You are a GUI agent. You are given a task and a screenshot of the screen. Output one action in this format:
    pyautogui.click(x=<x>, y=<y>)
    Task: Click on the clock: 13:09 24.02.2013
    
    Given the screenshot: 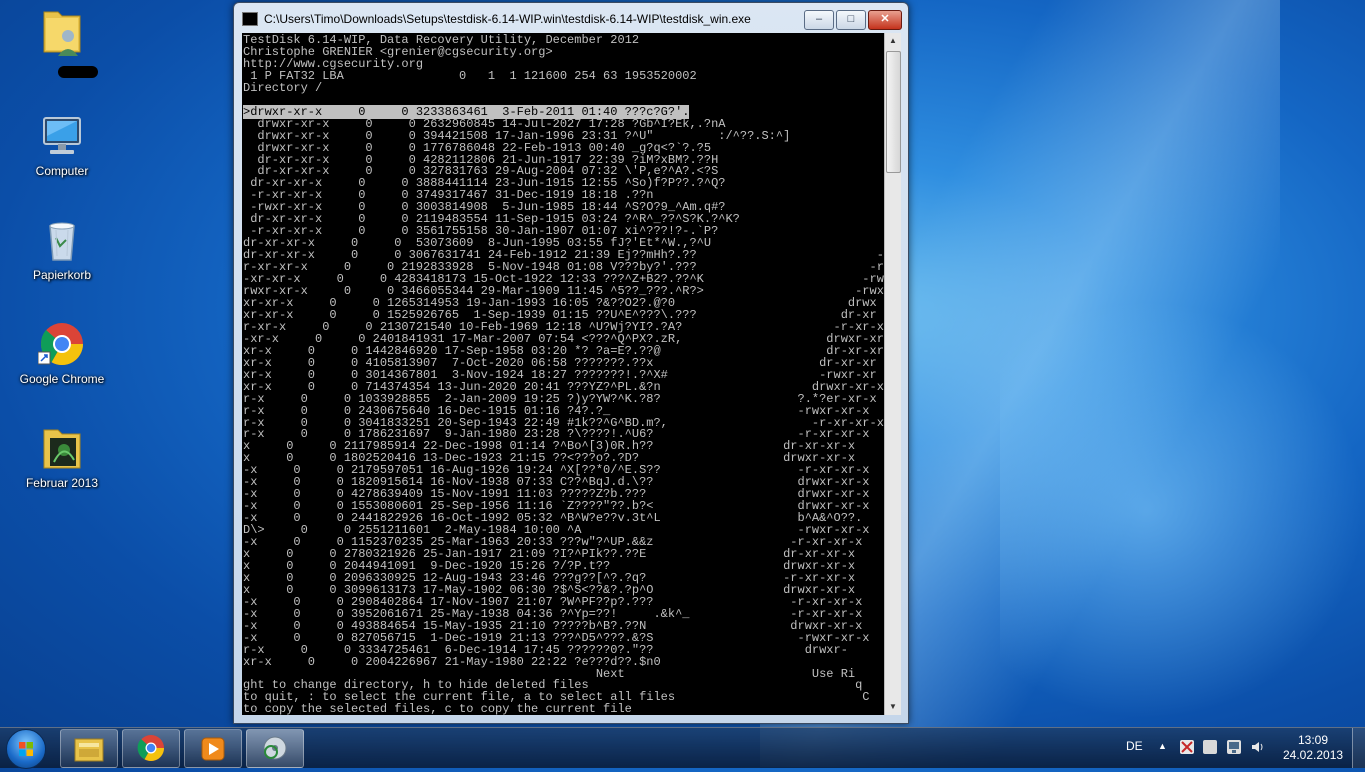 What is the action you would take?
    pyautogui.click(x=1313, y=748)
    